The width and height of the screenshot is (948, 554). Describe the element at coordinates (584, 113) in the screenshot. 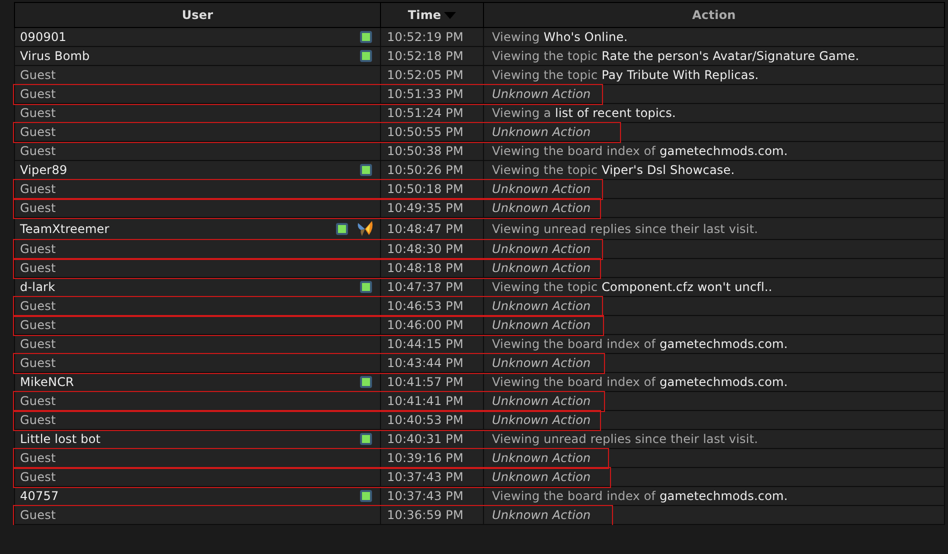

I see `action-text: Viewing a list of recent topics.` at that location.